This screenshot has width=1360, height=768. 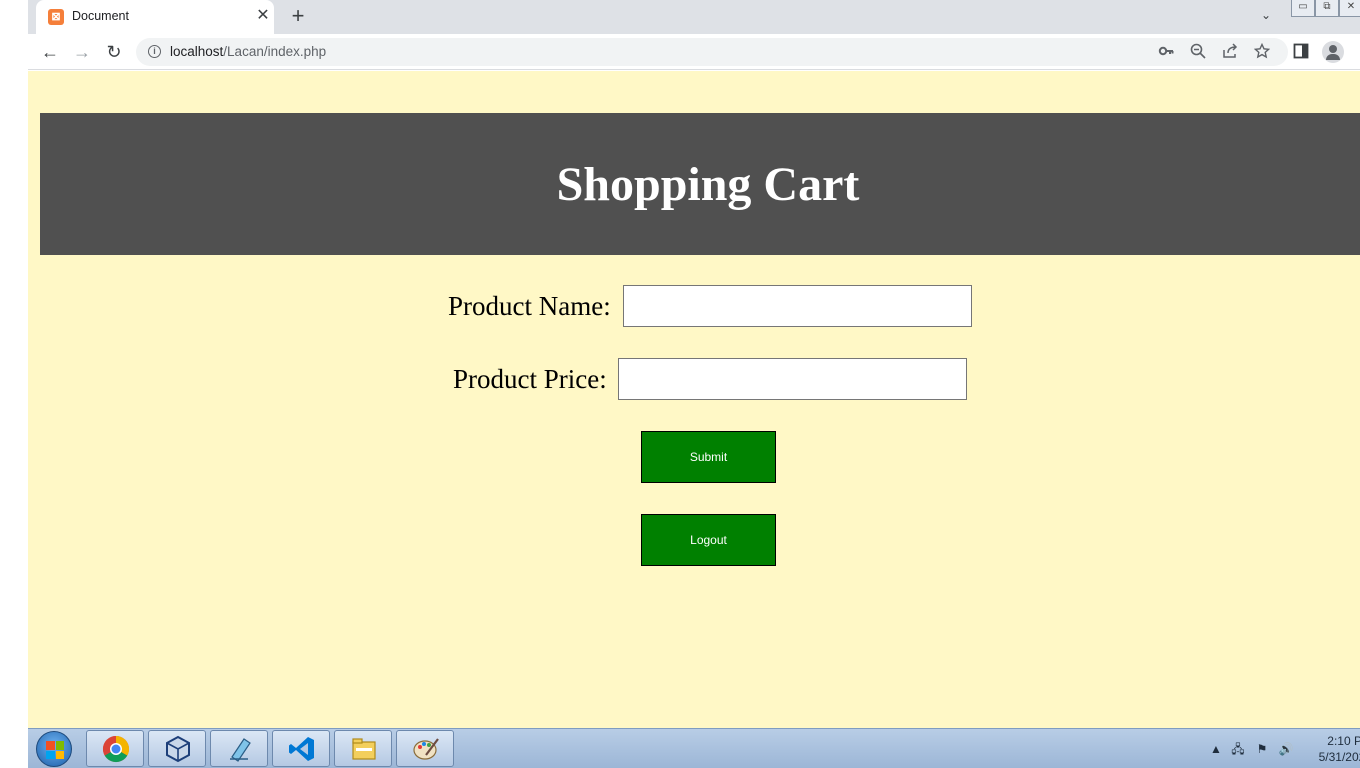 What do you see at coordinates (14, 384) in the screenshot?
I see `screen-left-edge` at bounding box center [14, 384].